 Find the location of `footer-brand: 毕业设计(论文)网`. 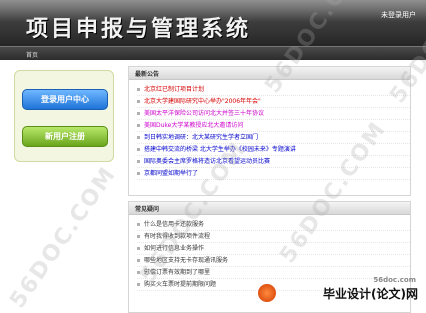

footer-brand: 毕业设计(论文)网 is located at coordinates (370, 294).